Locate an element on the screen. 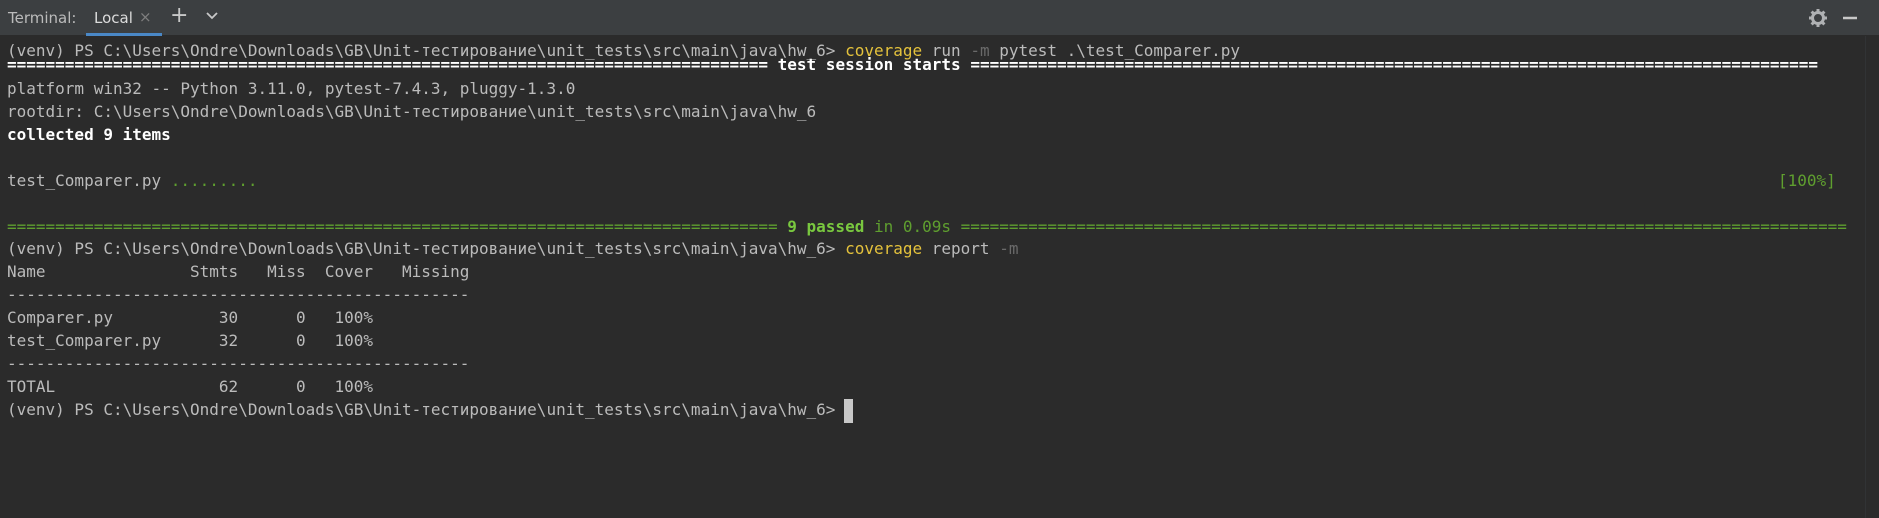  minimize-icon is located at coordinates (1850, 18).